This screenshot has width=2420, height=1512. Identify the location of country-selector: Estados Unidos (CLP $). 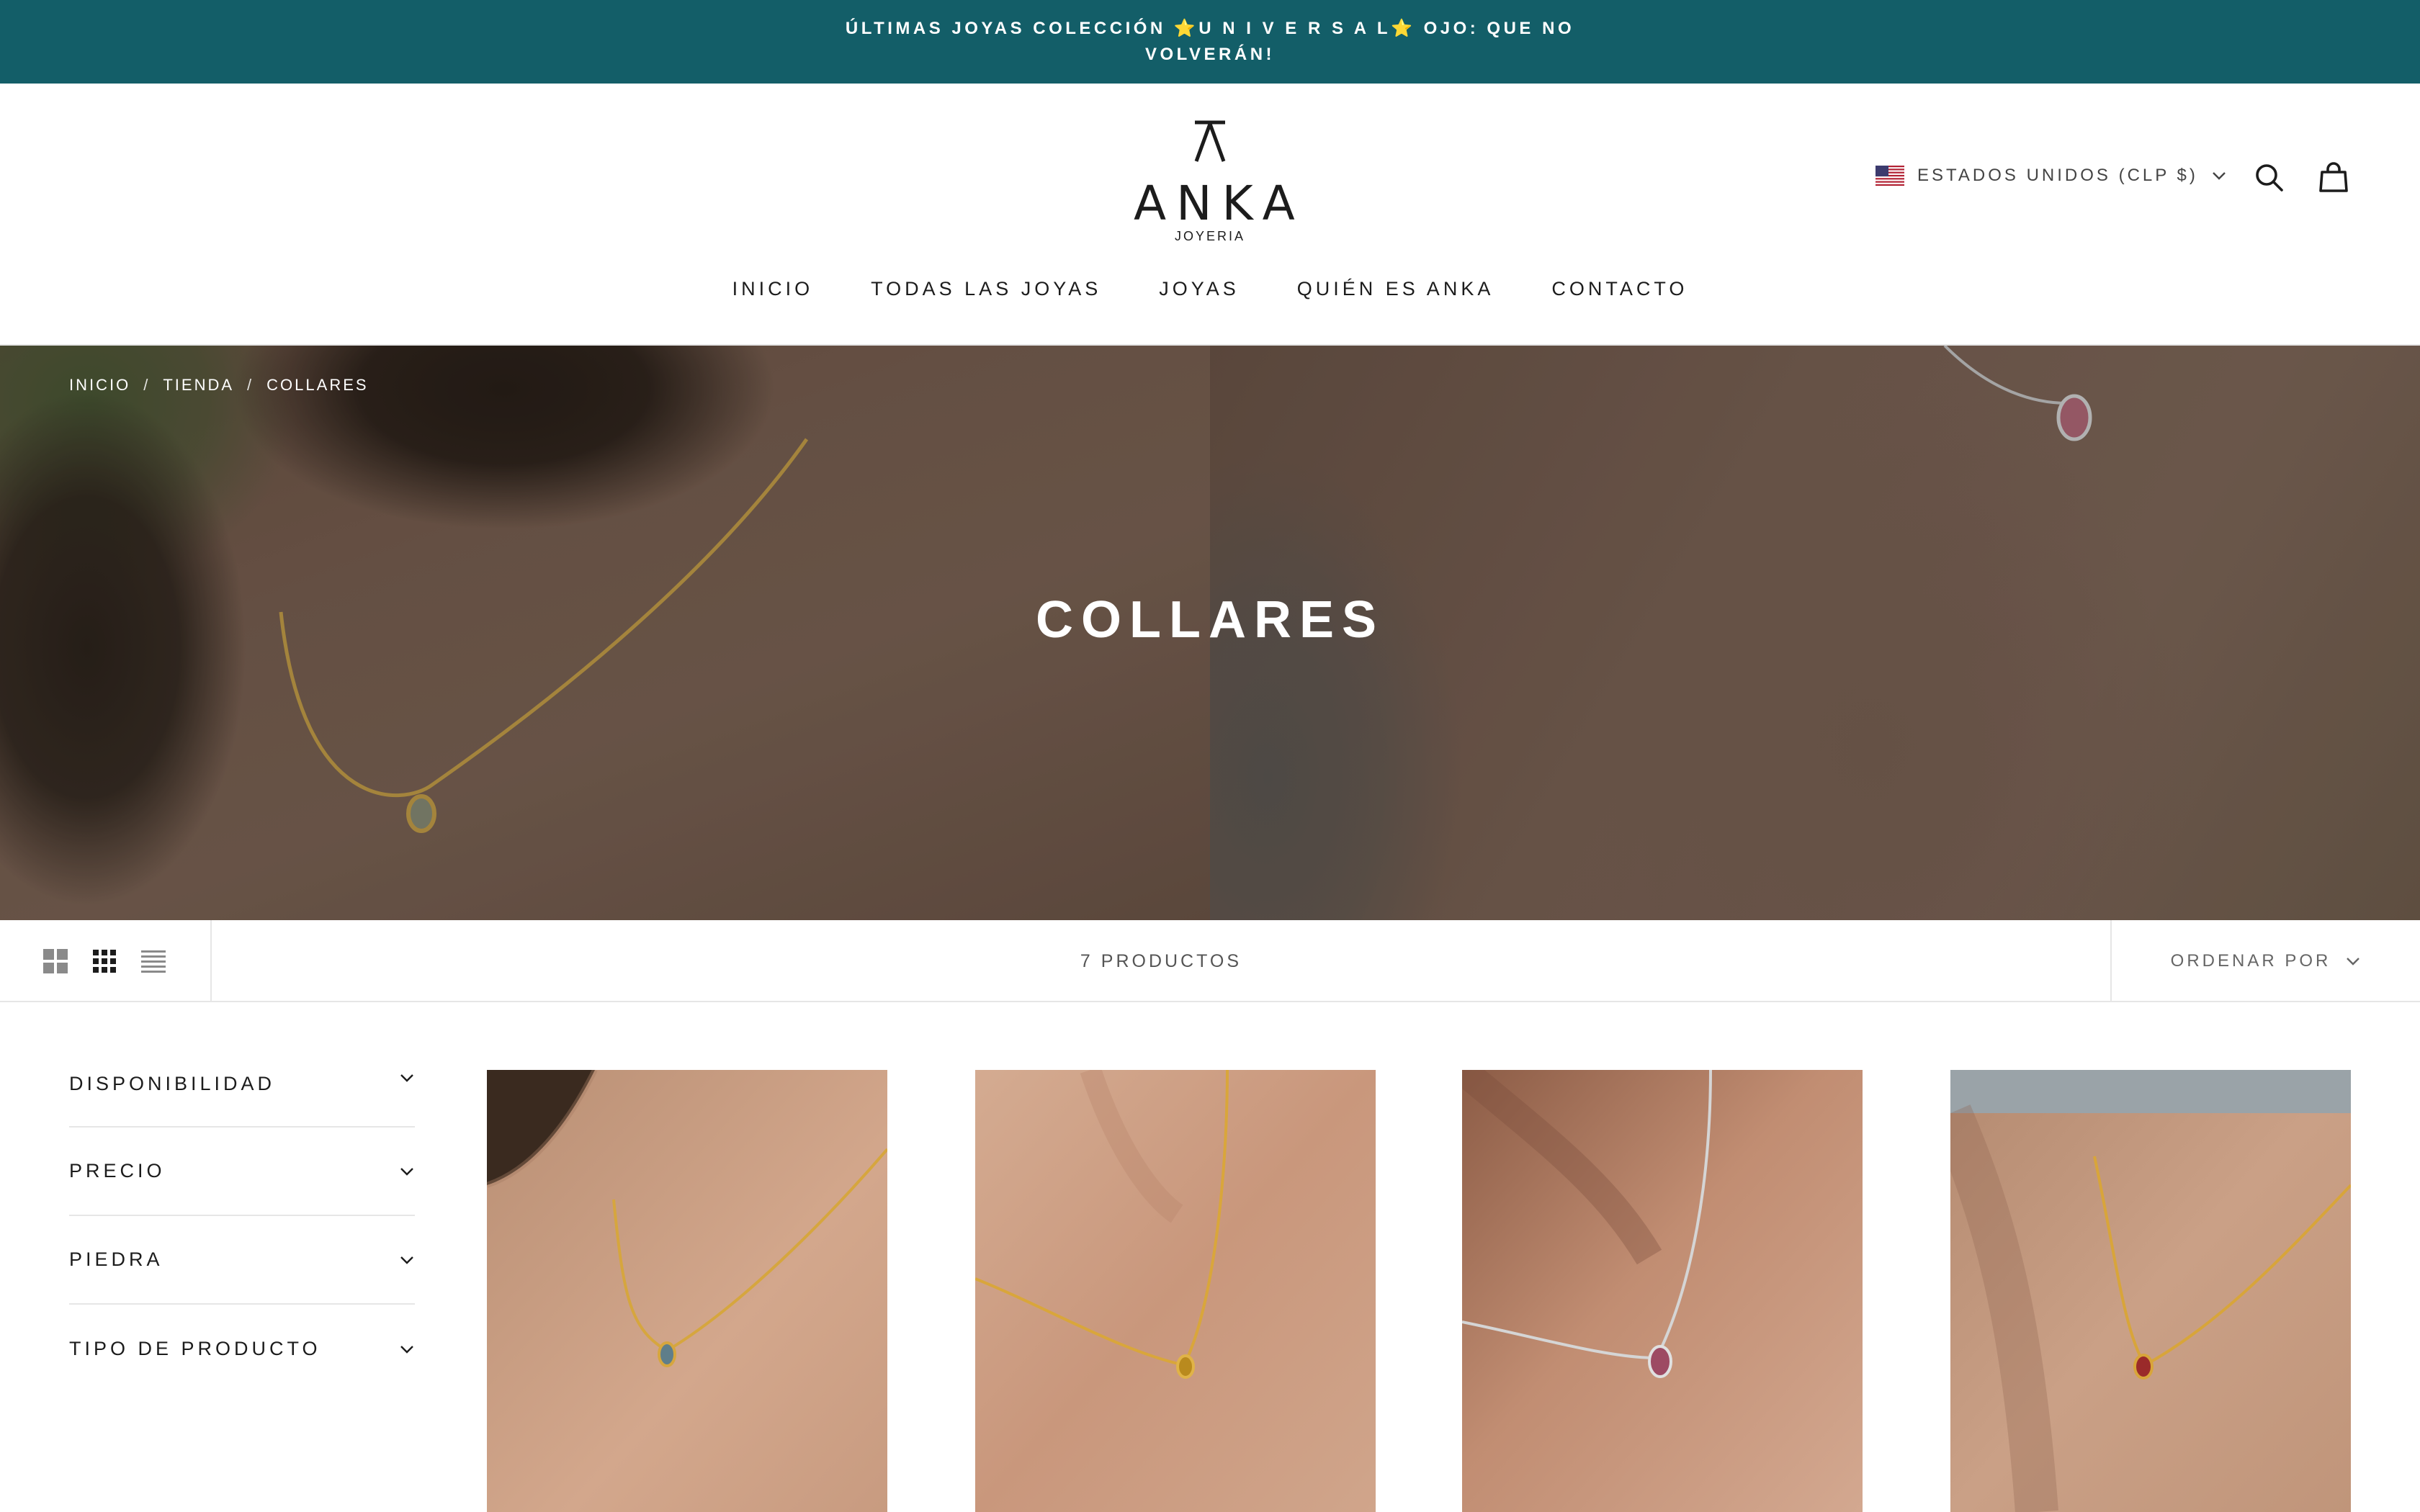
(2051, 175).